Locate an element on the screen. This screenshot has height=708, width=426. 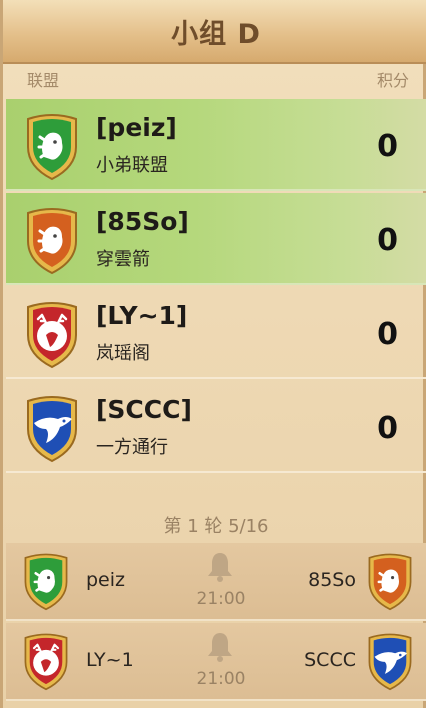
alliance-name: 岚瑶阁 is located at coordinates (123, 353).